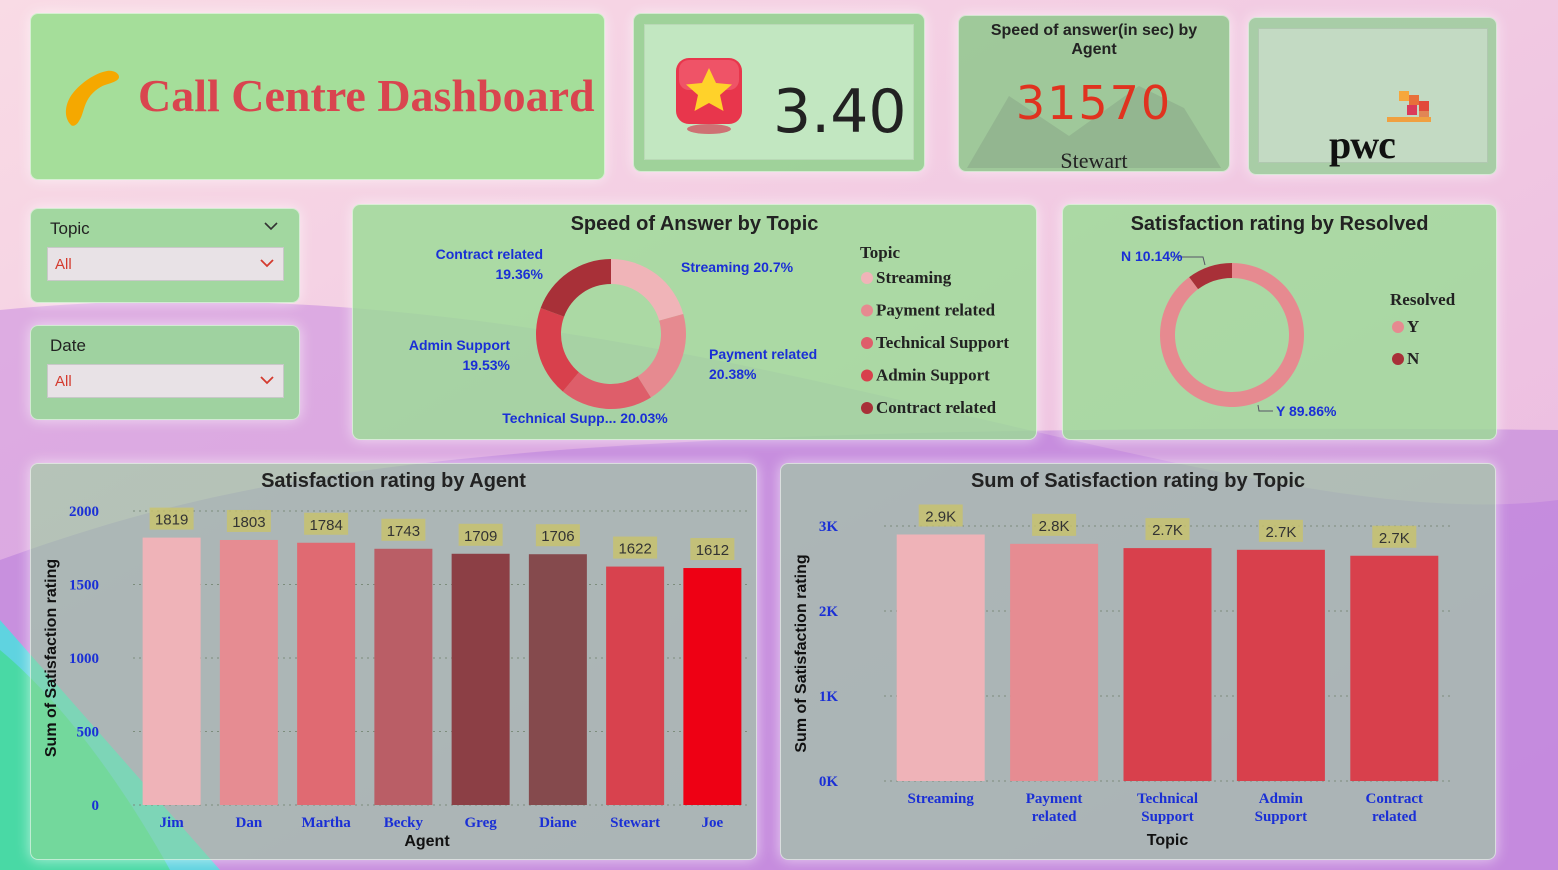  What do you see at coordinates (558, 823) in the screenshot?
I see `x-tick-label: Diane` at bounding box center [558, 823].